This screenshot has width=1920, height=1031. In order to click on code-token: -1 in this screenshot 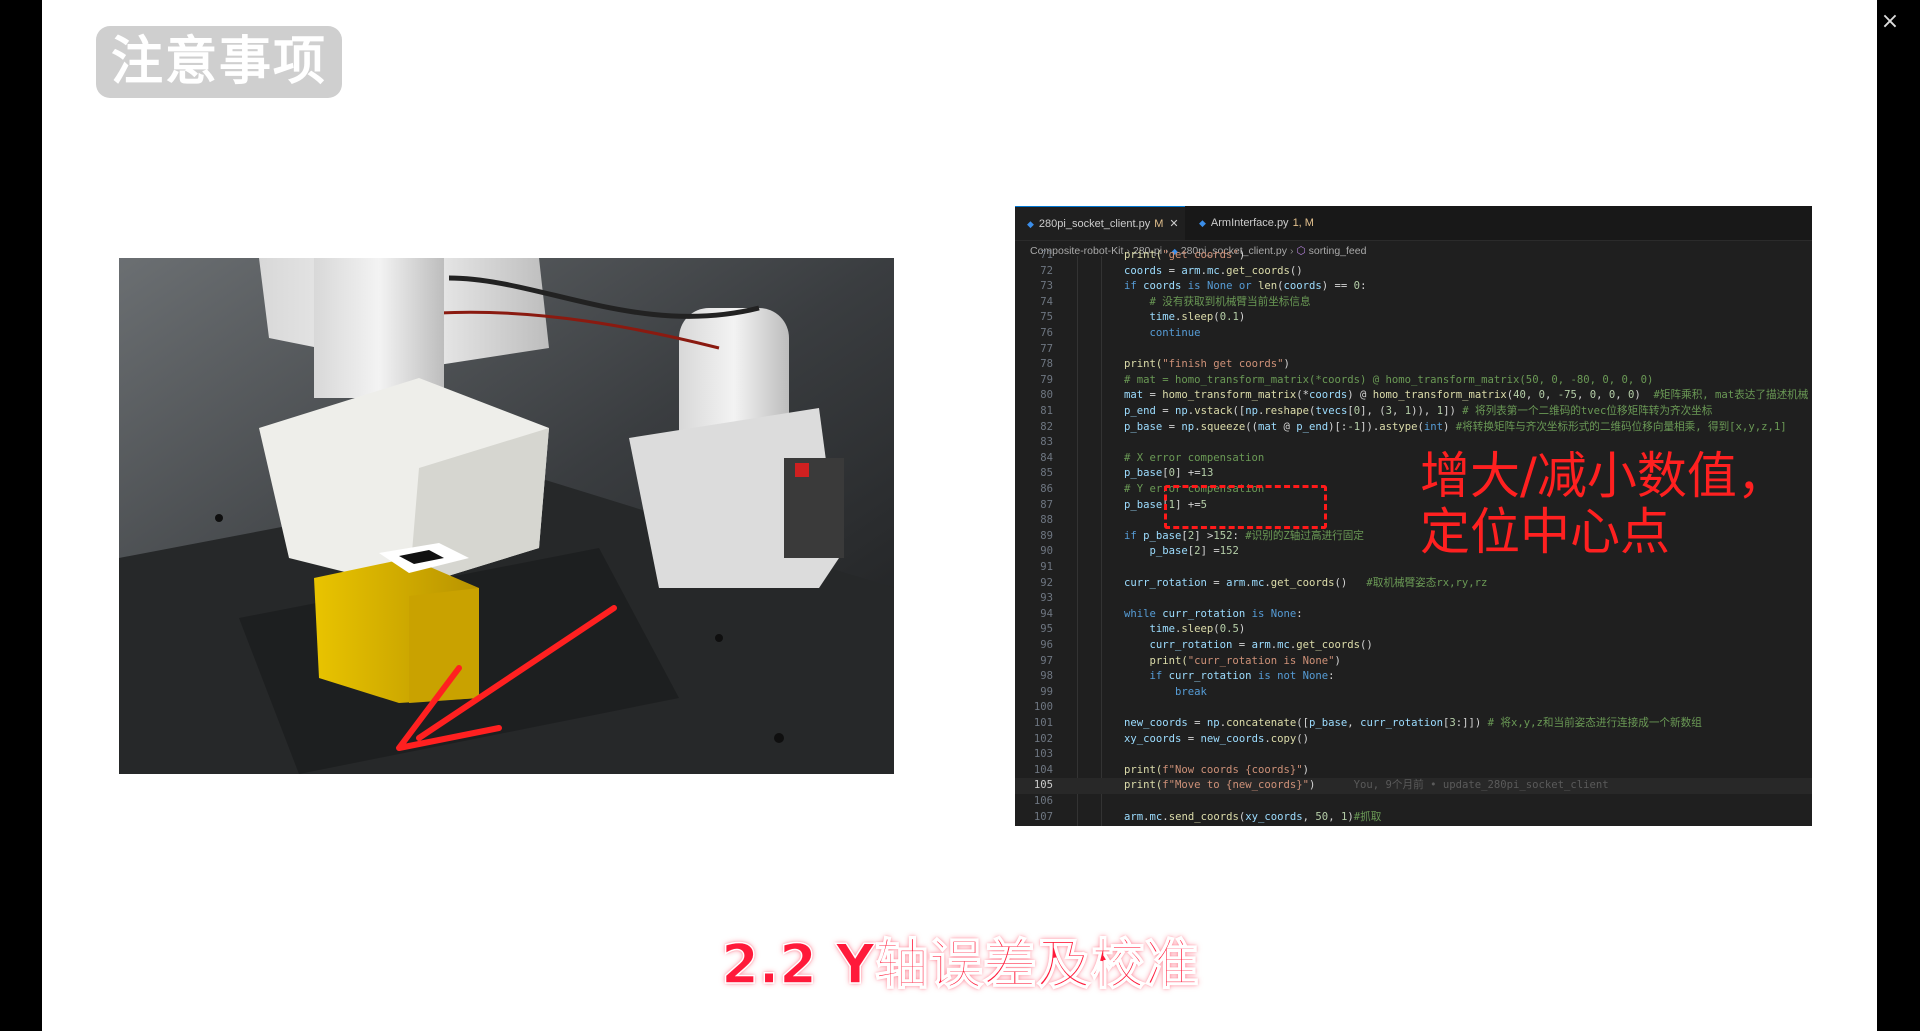, I will do `click(1354, 426)`.